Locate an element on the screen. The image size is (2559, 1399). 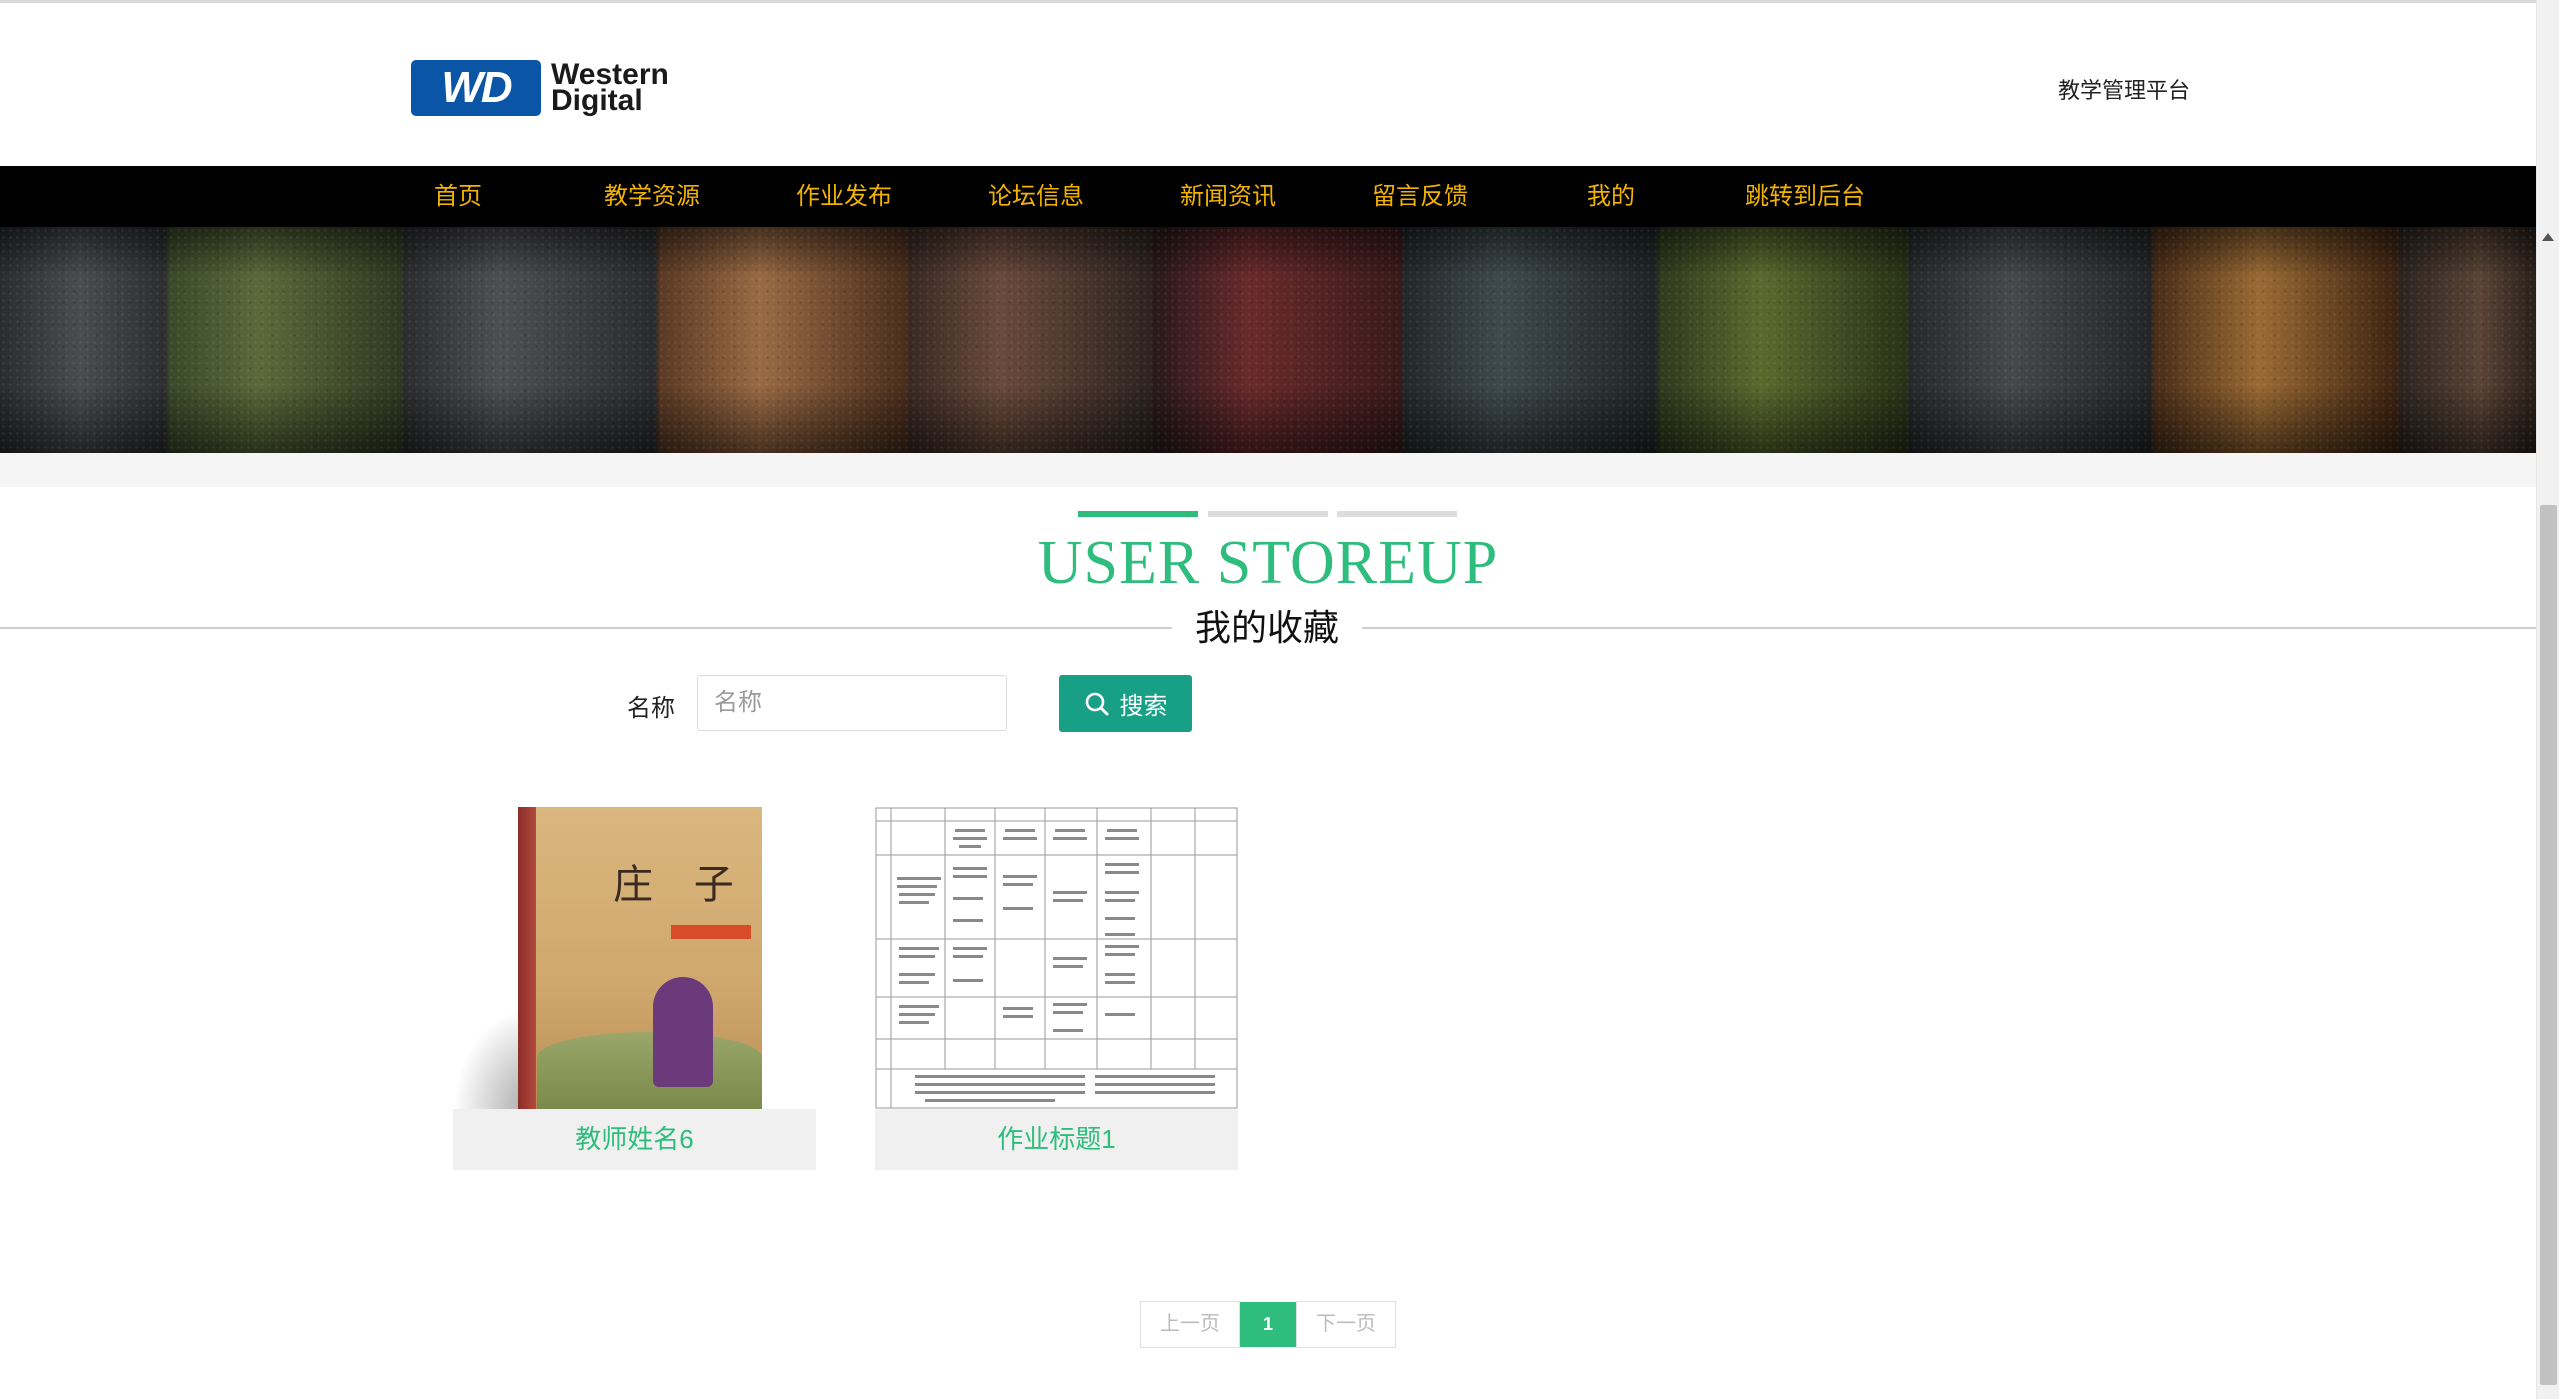
logo-line-2: Digital is located at coordinates (597, 100).